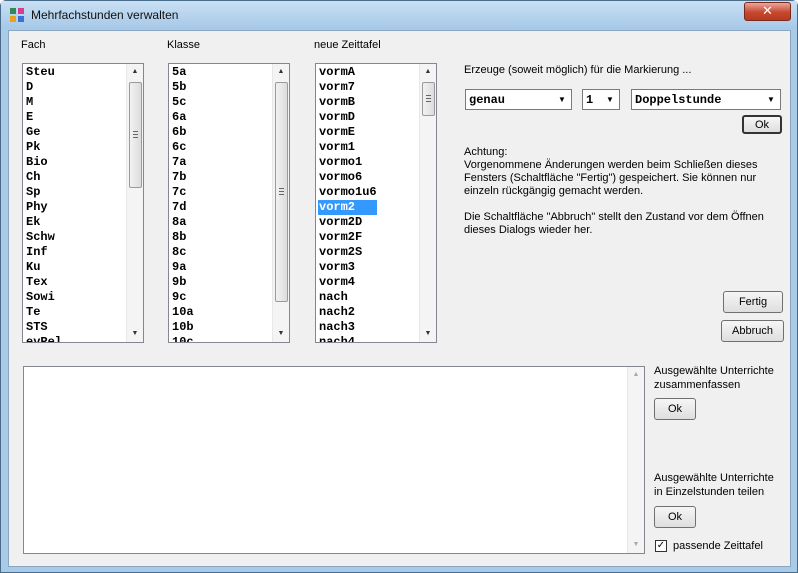 The height and width of the screenshot is (573, 798). Describe the element at coordinates (43, 117) in the screenshot. I see `list-item: E` at that location.